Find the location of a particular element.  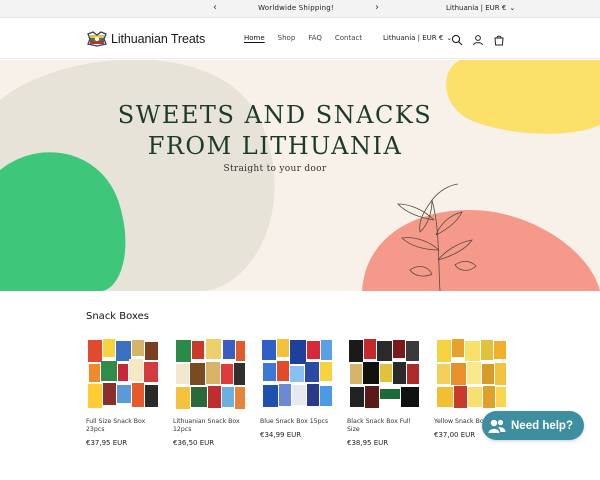

account-icon is located at coordinates (478, 38).